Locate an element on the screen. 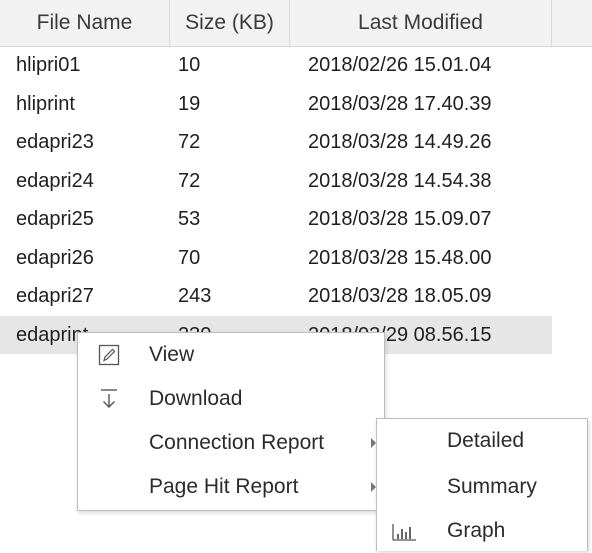 Image resolution: width=592 pixels, height=553 pixels. connection-report-submenu: Detailed Summary Graph is located at coordinates (482, 484).